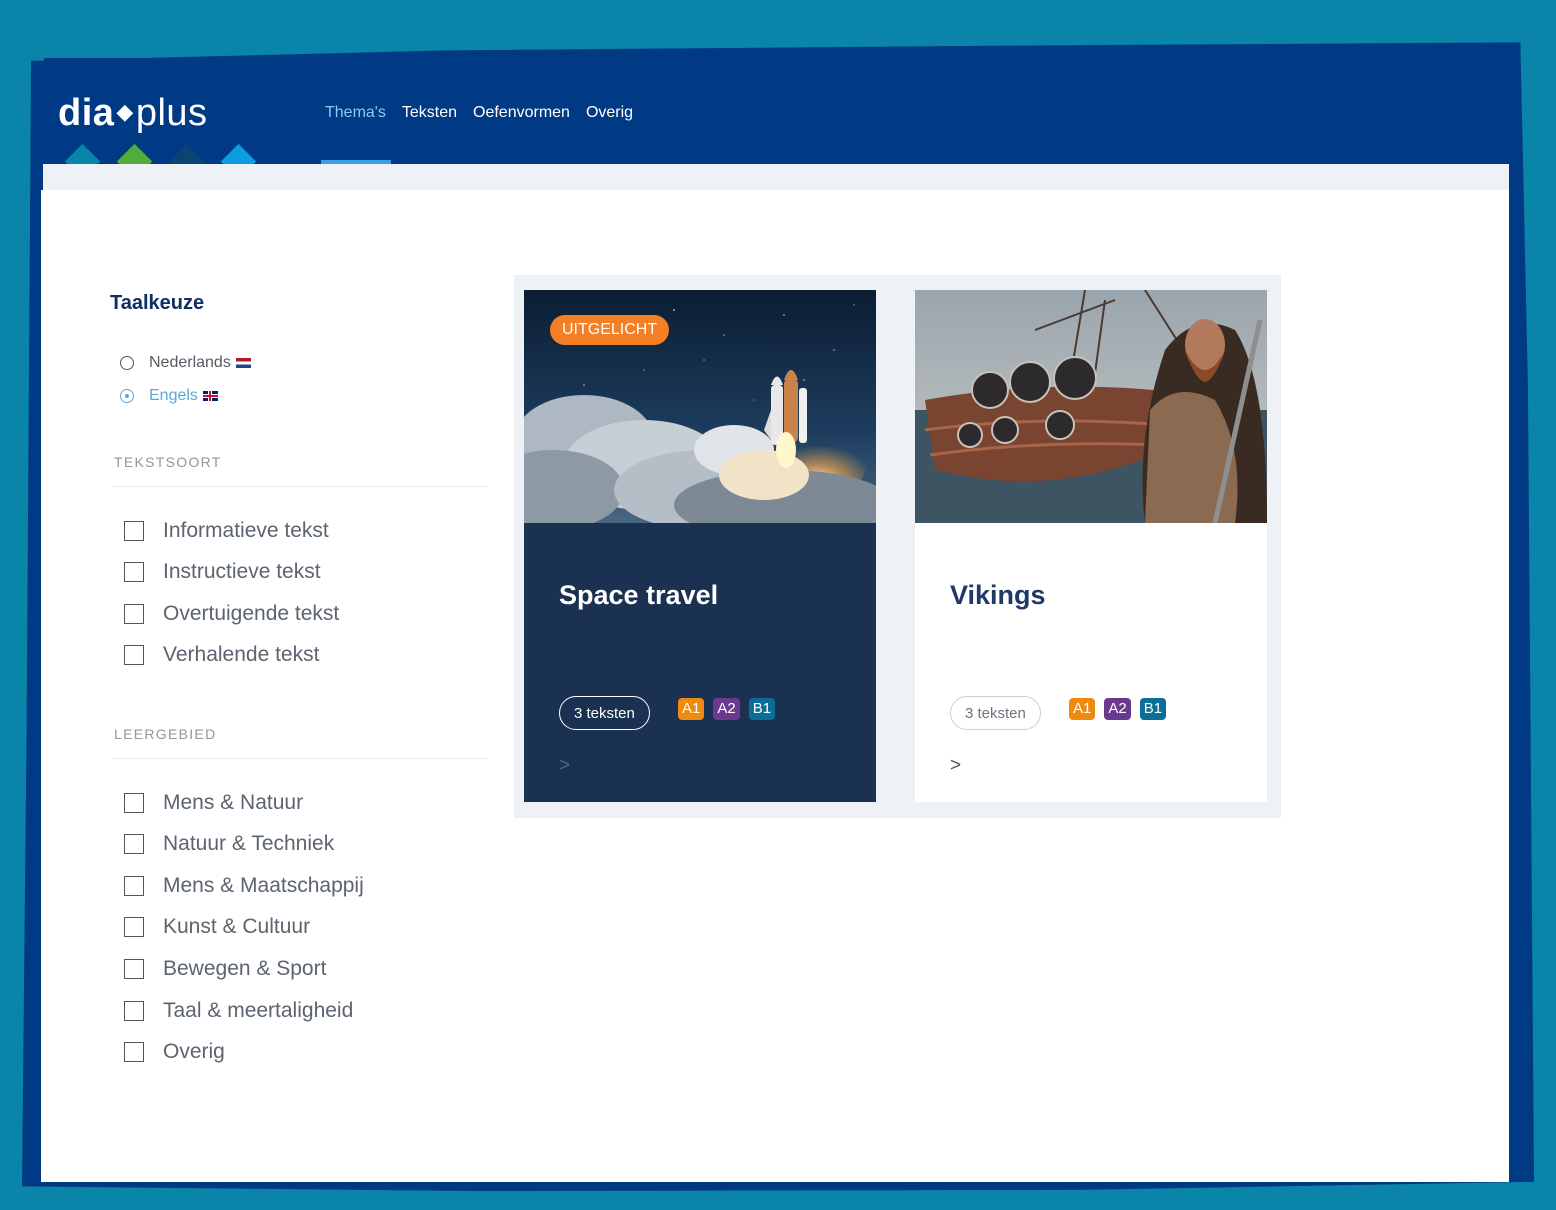 This screenshot has width=1556, height=1210. What do you see at coordinates (521, 113) in the screenshot?
I see `nav-item-oefenvormen: Oefenvormen` at bounding box center [521, 113].